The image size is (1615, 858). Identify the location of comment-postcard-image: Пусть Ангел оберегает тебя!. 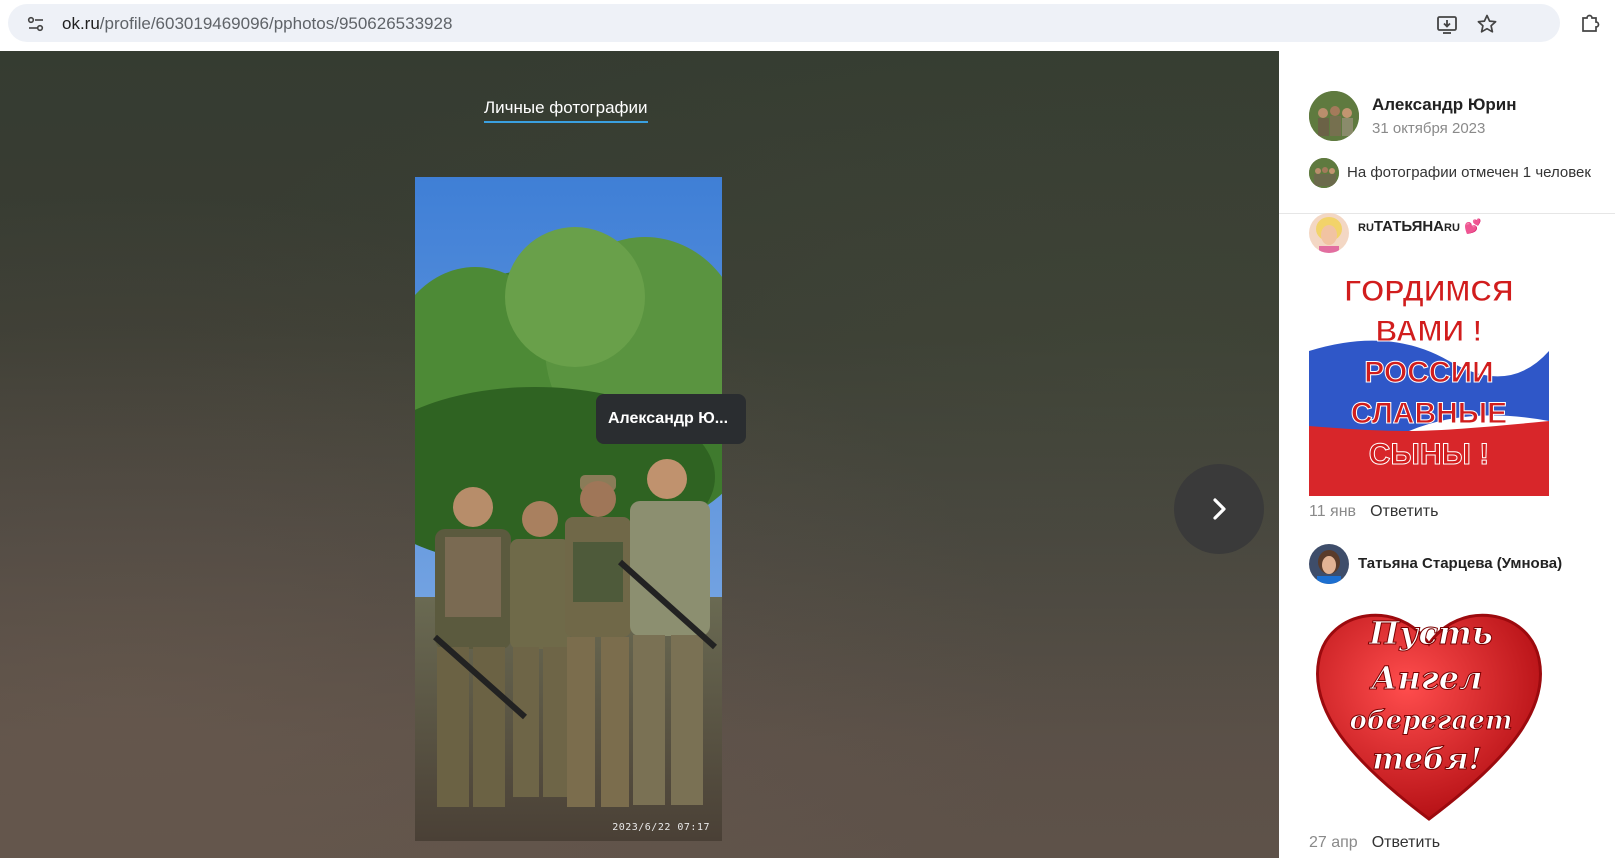
(1429, 709).